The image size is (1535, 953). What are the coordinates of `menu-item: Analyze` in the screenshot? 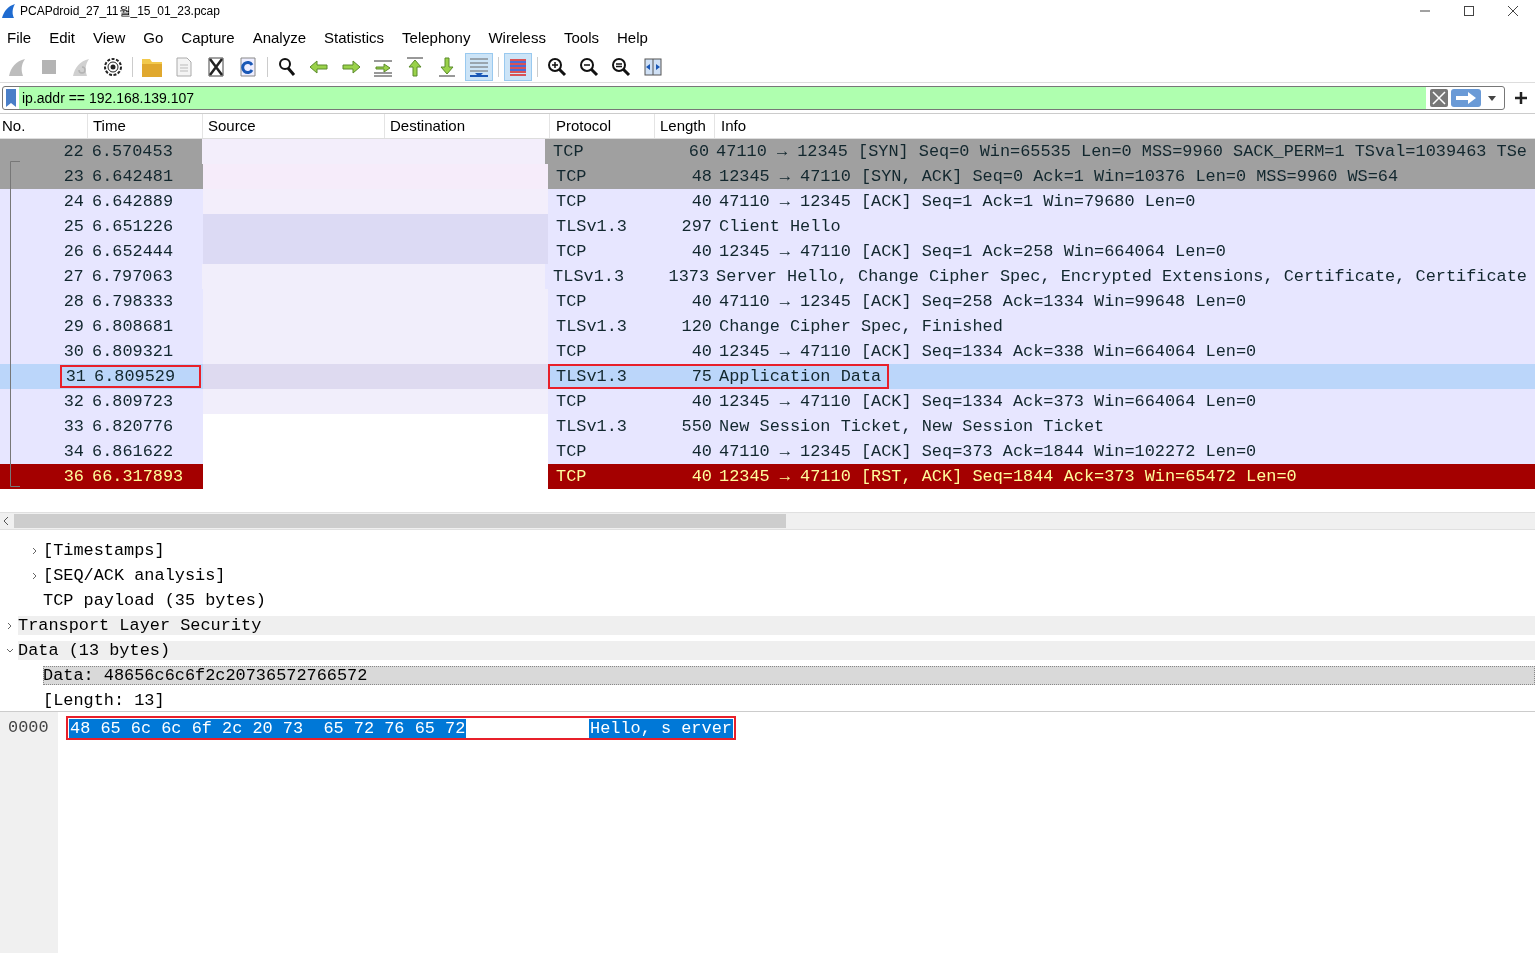 It's located at (279, 37).